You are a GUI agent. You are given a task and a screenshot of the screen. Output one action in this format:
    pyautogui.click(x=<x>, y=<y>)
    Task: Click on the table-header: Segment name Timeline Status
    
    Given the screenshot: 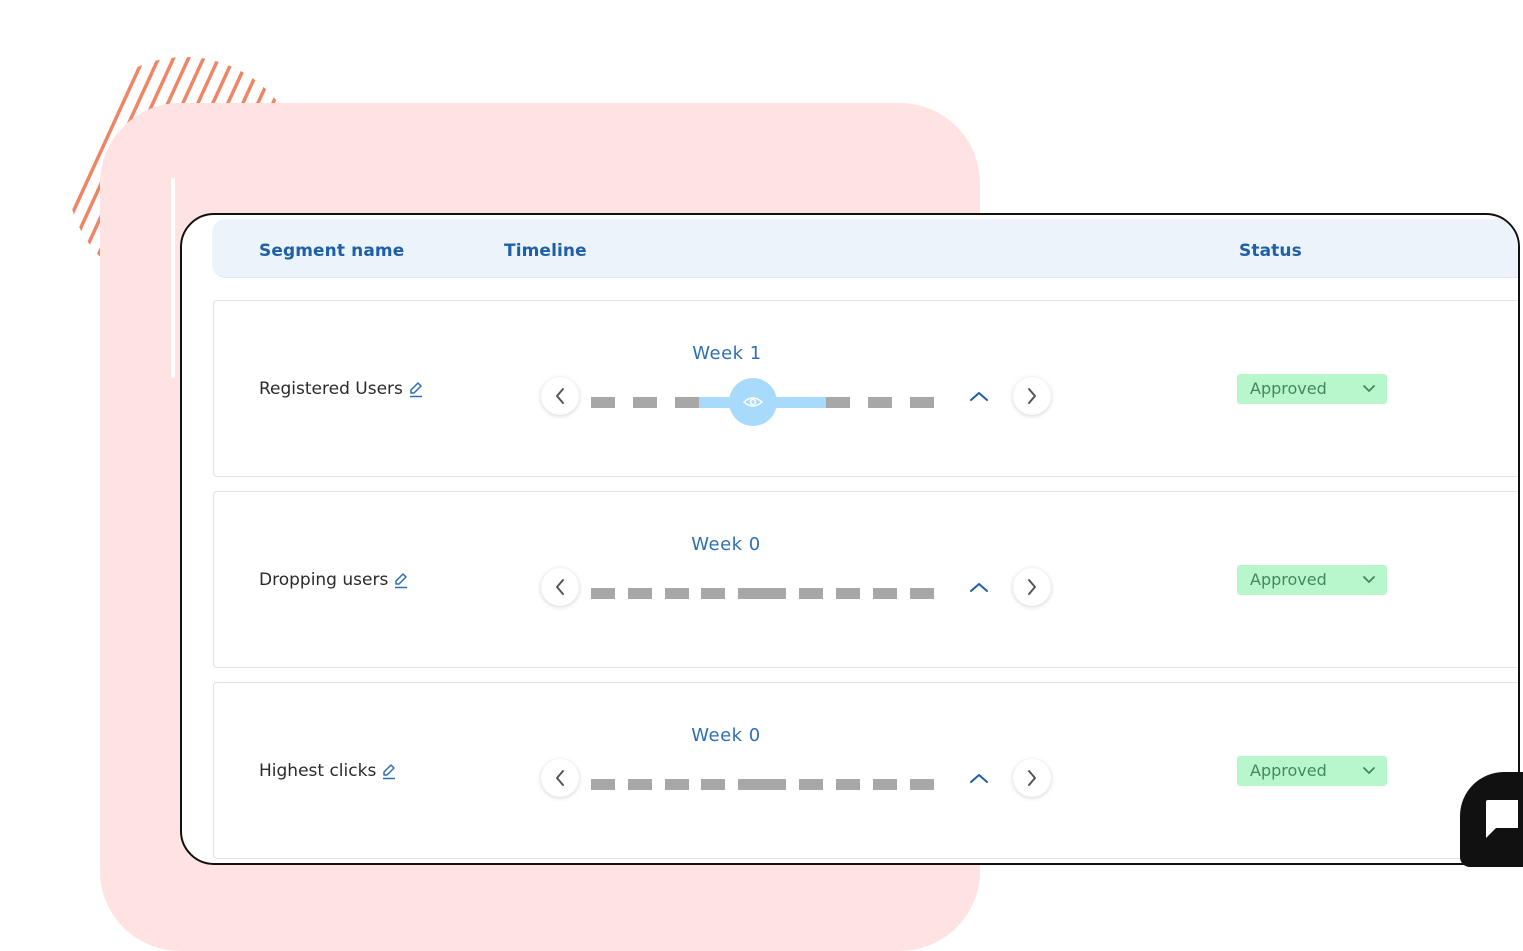 What is the action you would take?
    pyautogui.click(x=865, y=248)
    